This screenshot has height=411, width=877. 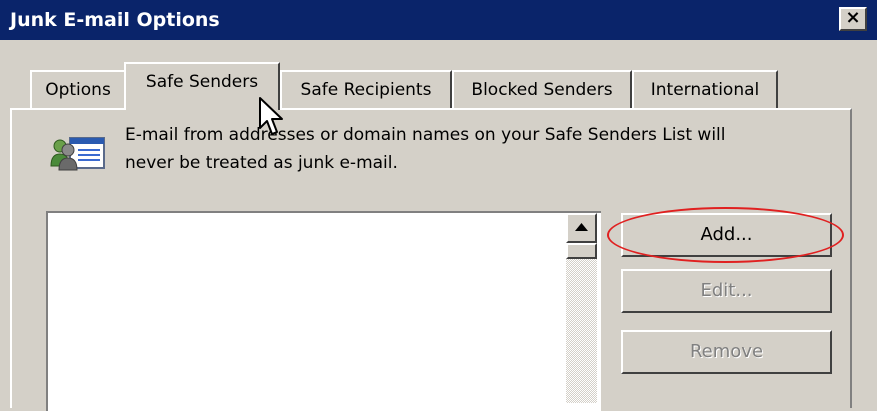 I want to click on tab-safe-senders: Safe Senders, so click(x=202, y=86).